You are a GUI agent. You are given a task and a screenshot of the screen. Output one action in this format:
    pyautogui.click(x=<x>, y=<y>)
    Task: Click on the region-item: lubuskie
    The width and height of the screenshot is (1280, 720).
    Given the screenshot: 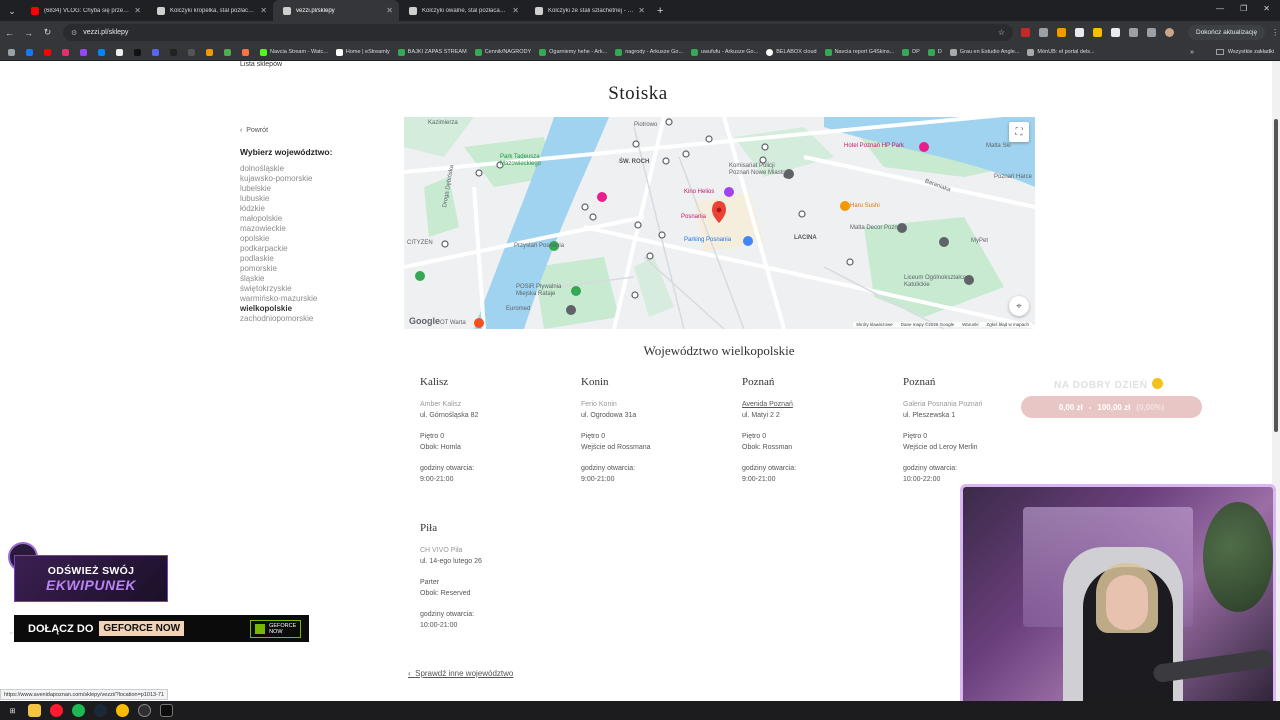 What is the action you would take?
    pyautogui.click(x=278, y=199)
    